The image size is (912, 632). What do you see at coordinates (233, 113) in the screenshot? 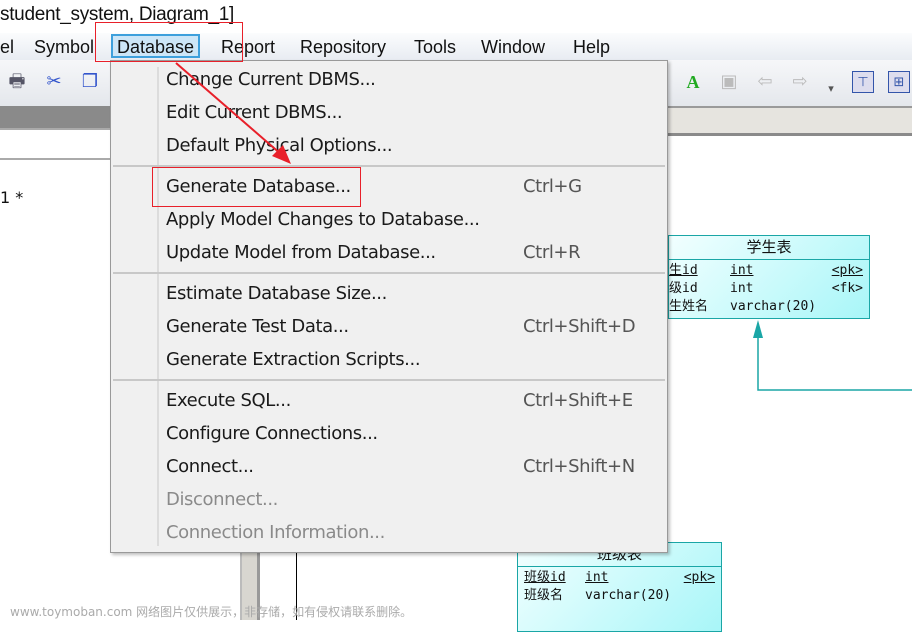
I see `annotation-arrow` at bounding box center [233, 113].